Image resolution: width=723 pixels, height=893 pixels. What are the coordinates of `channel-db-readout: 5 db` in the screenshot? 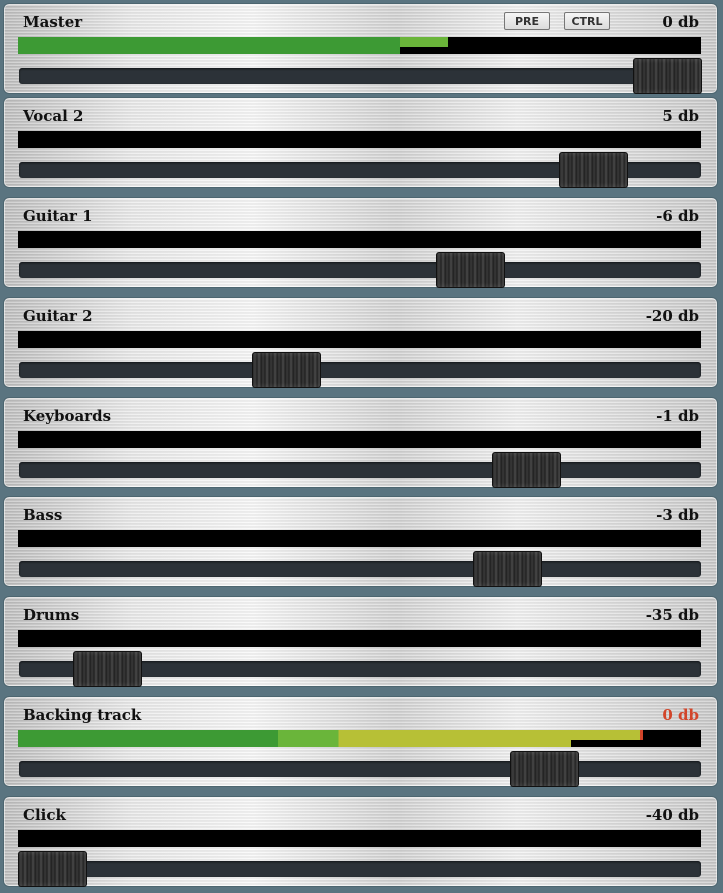 It's located at (680, 116).